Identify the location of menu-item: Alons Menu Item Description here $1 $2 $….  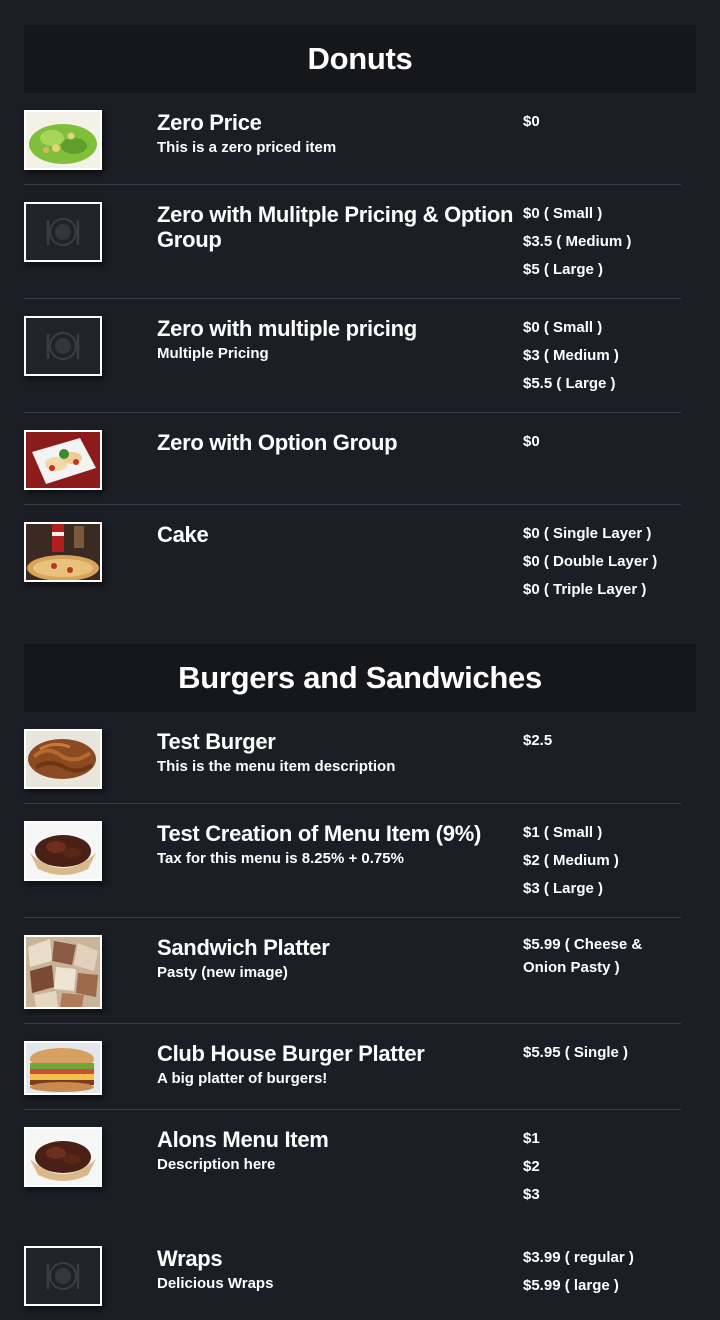
(352, 1169).